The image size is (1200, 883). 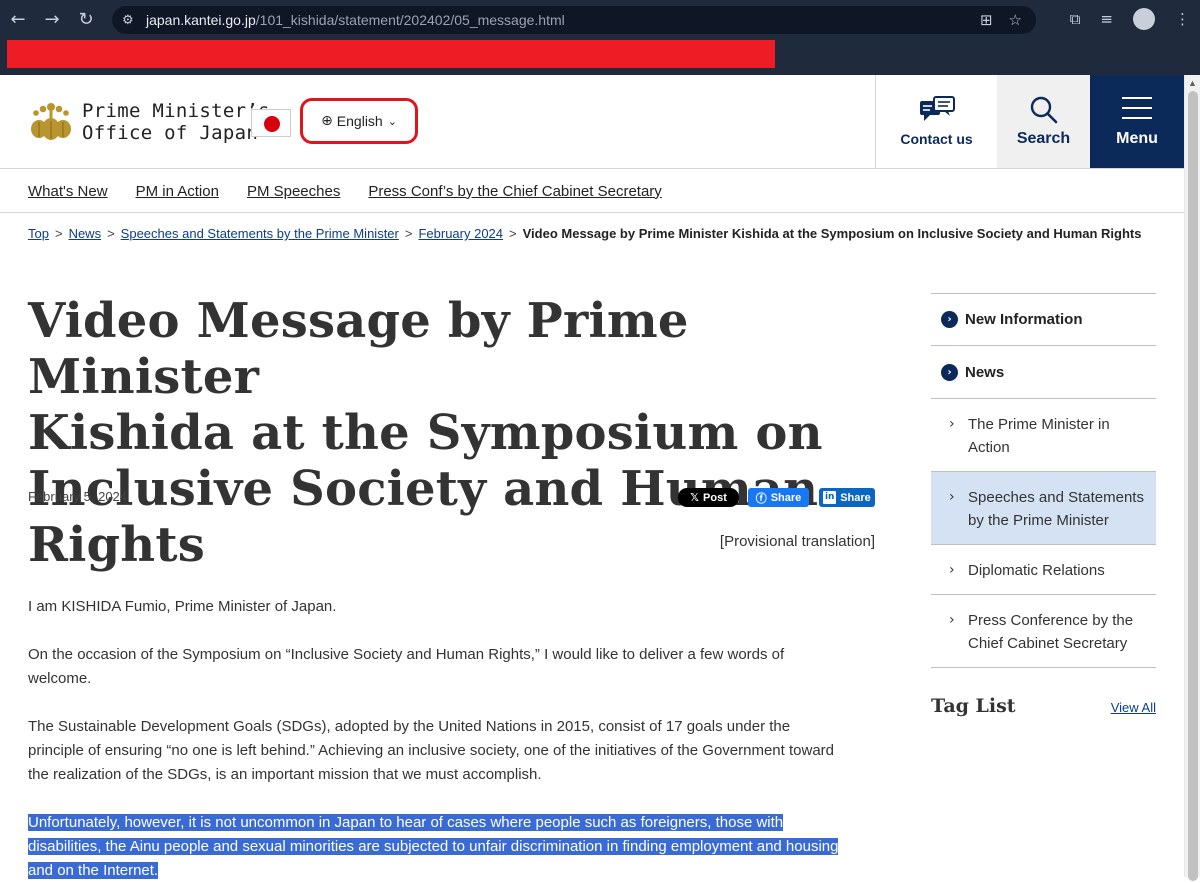 I want to click on profile-avatar, so click(x=1144, y=19).